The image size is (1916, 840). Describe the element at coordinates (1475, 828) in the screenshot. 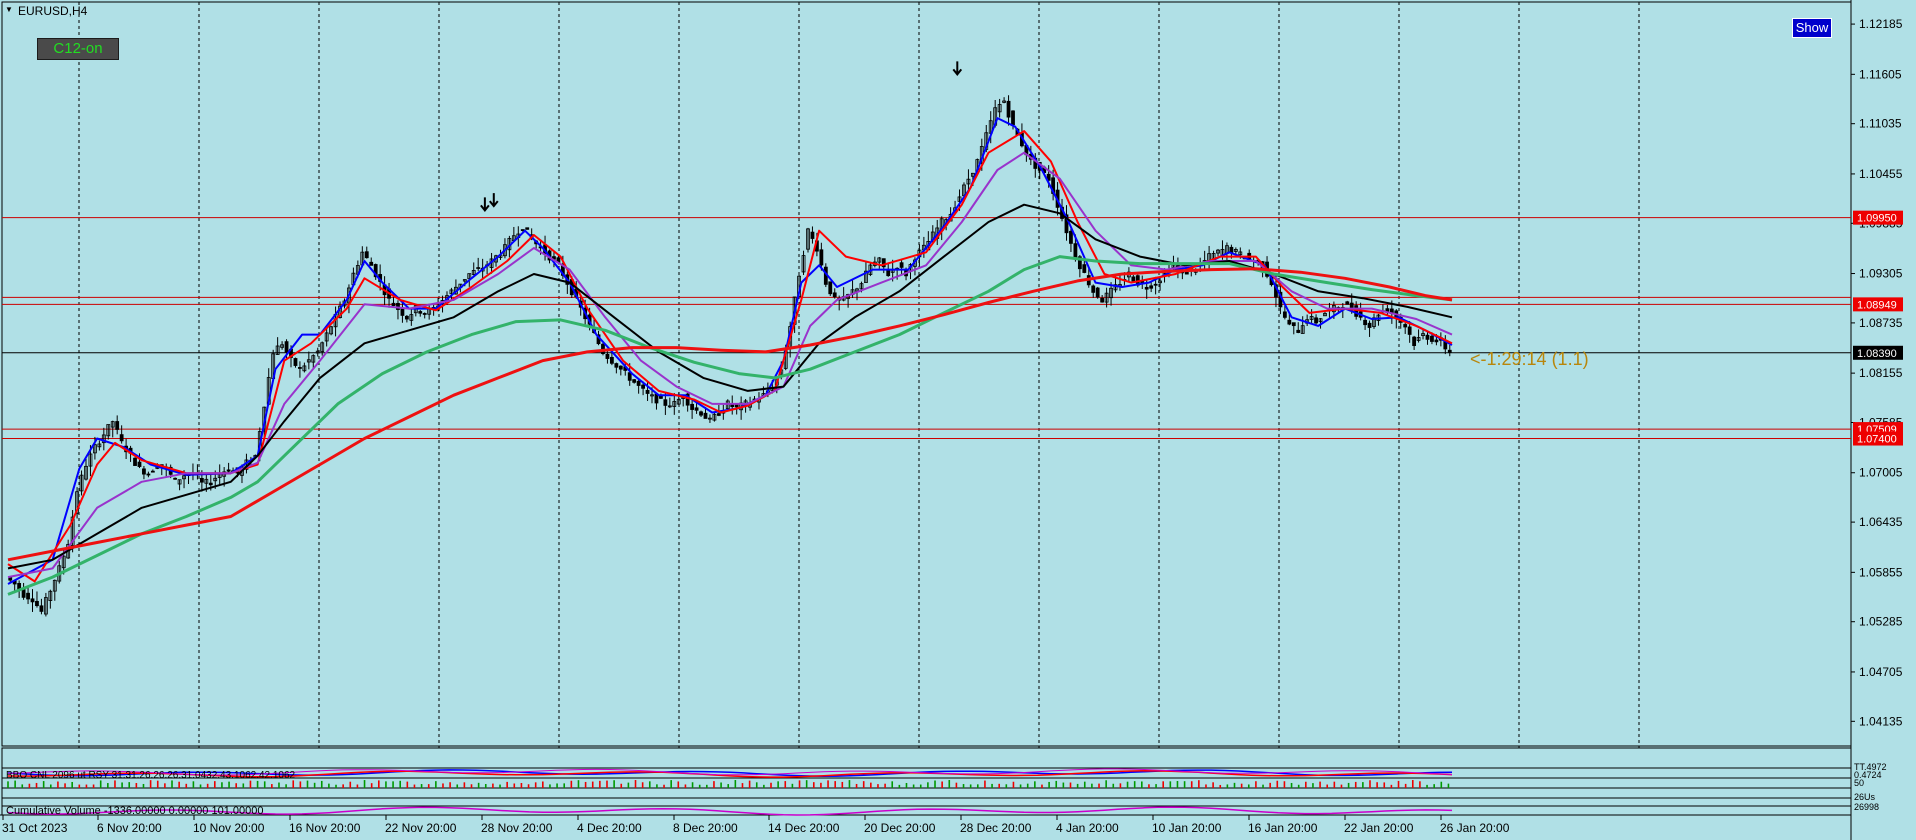

I see `x-tick-label: 26 Jan 20:00` at that location.